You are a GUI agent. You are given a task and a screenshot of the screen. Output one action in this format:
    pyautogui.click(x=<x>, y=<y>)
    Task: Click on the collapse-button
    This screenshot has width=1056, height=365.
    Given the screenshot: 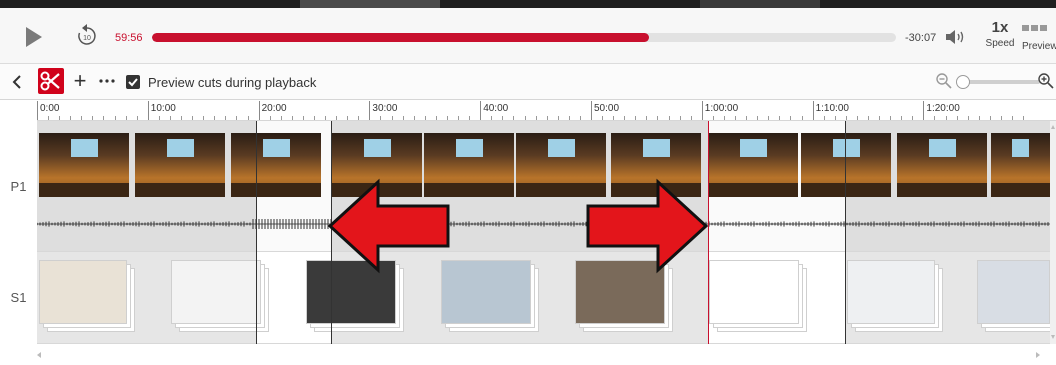 What is the action you would take?
    pyautogui.click(x=17, y=82)
    